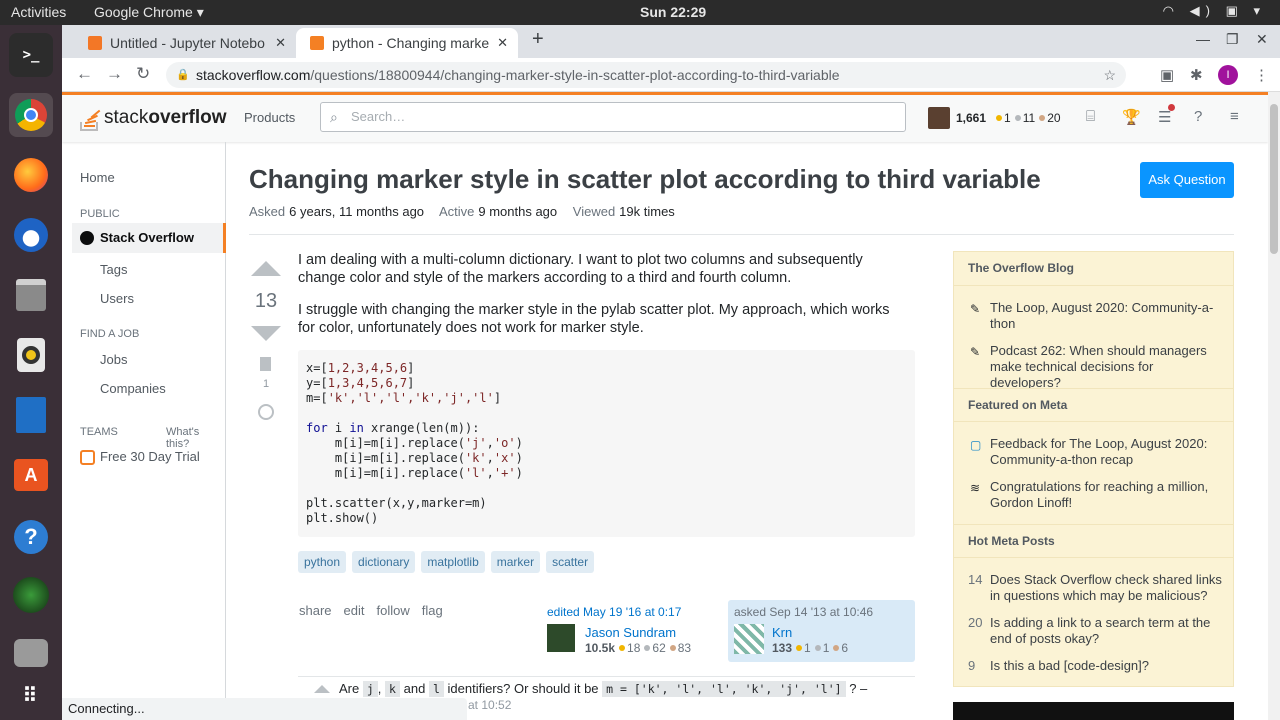  What do you see at coordinates (1106, 316) in the screenshot?
I see `blog-item: The Loop, August 2020: Community-a-thon` at bounding box center [1106, 316].